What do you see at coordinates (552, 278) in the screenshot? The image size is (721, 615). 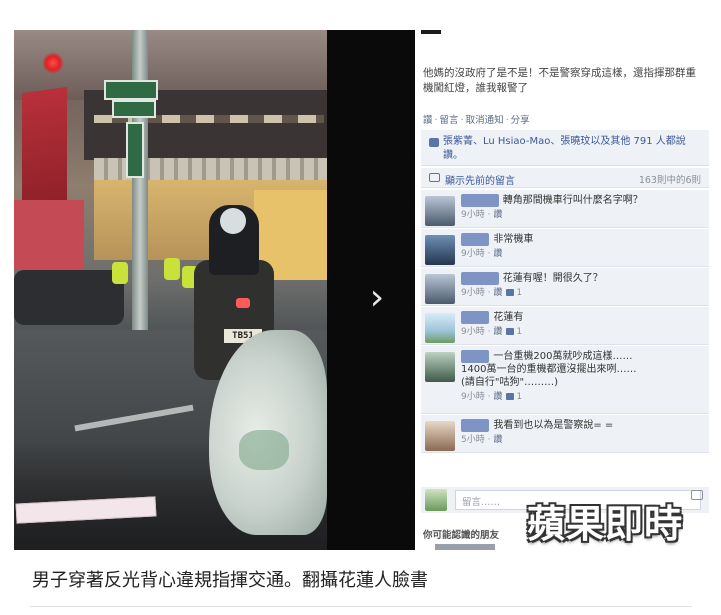 I see `comment-text: 花蓮有喔！開很久了？` at bounding box center [552, 278].